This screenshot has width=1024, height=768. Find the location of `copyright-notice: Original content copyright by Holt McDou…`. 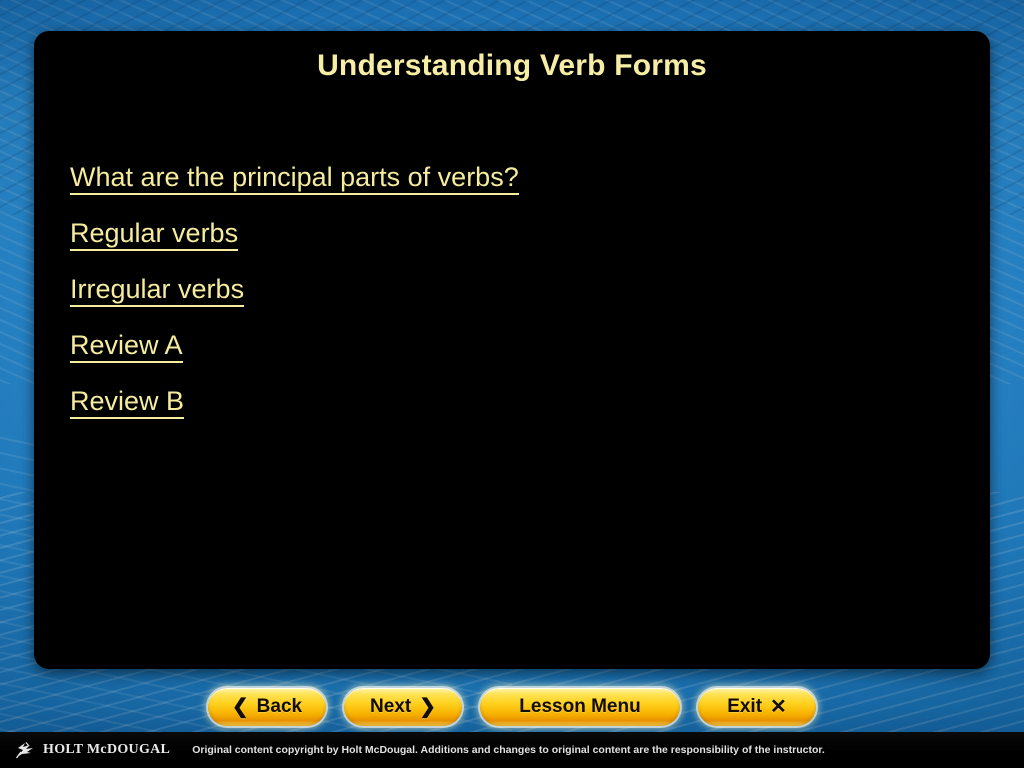

copyright-notice: Original content copyright by Holt McDou… is located at coordinates (508, 750).